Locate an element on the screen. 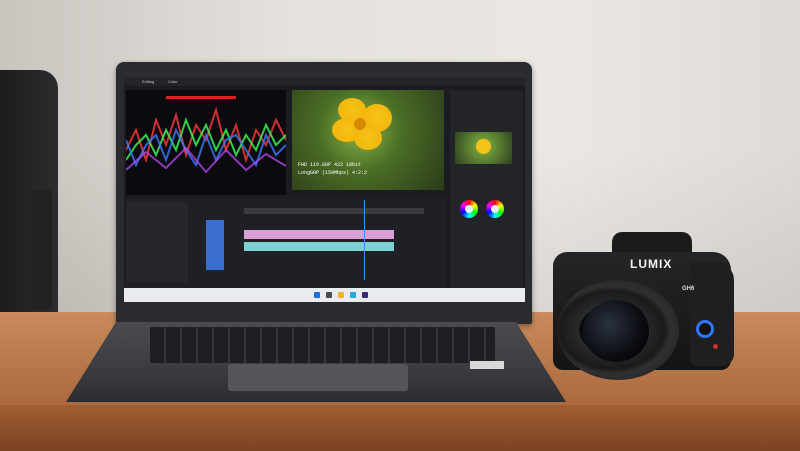 Image resolution: width=800 pixels, height=451 pixels. tab-editing: Editing is located at coordinates (148, 81).